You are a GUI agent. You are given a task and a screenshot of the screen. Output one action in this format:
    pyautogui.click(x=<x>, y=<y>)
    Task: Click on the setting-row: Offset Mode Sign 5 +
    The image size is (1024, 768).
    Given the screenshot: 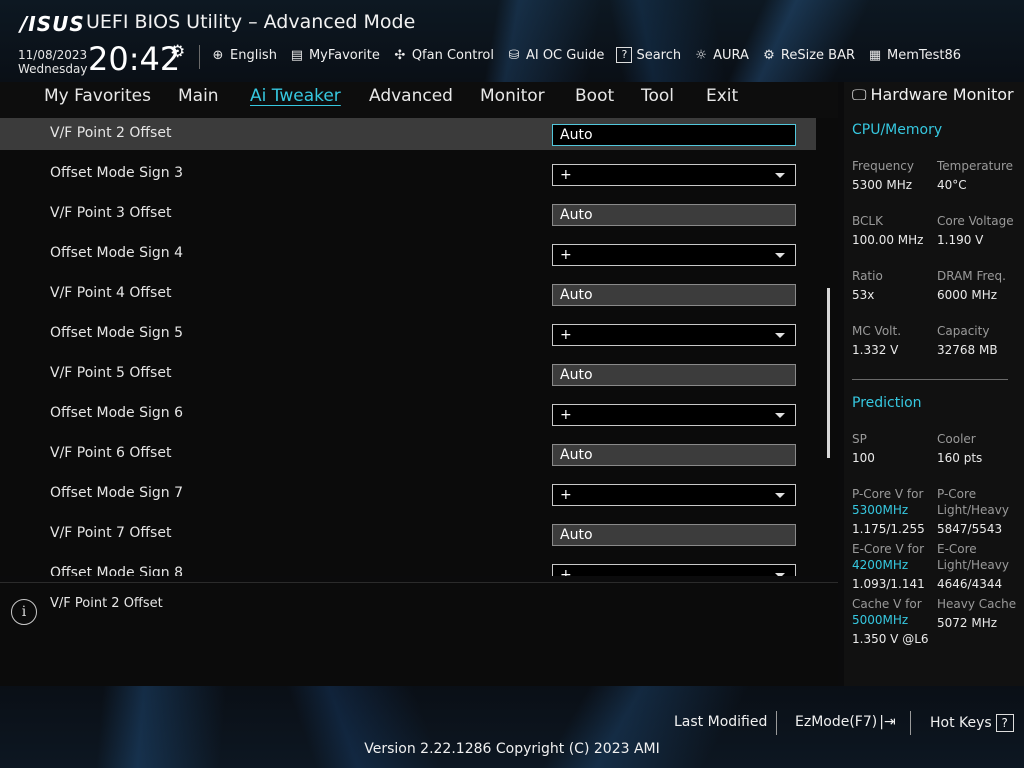 What is the action you would take?
    pyautogui.click(x=408, y=334)
    